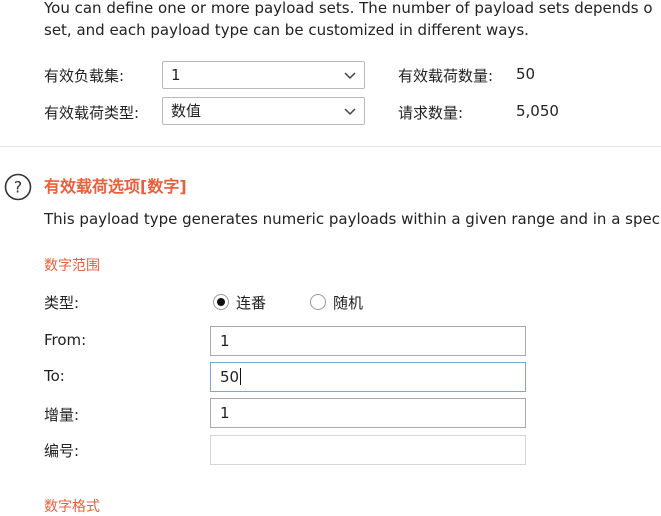  I want to click on payload-set-label: 有效负载集:, so click(84, 76).